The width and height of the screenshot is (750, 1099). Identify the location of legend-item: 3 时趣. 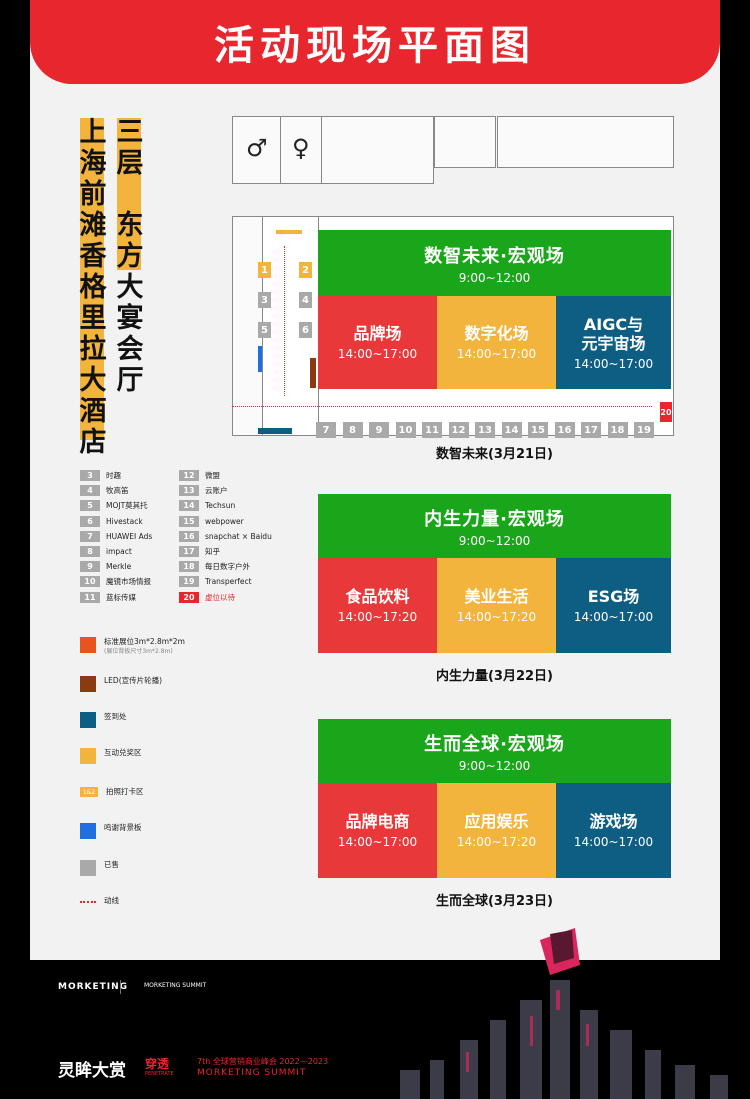
(100, 475).